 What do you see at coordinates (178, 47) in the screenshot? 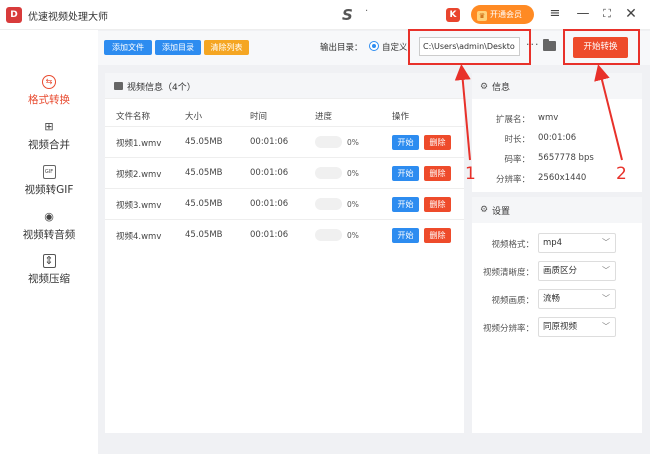
I see `add-directory-button: 添加目录` at bounding box center [178, 47].